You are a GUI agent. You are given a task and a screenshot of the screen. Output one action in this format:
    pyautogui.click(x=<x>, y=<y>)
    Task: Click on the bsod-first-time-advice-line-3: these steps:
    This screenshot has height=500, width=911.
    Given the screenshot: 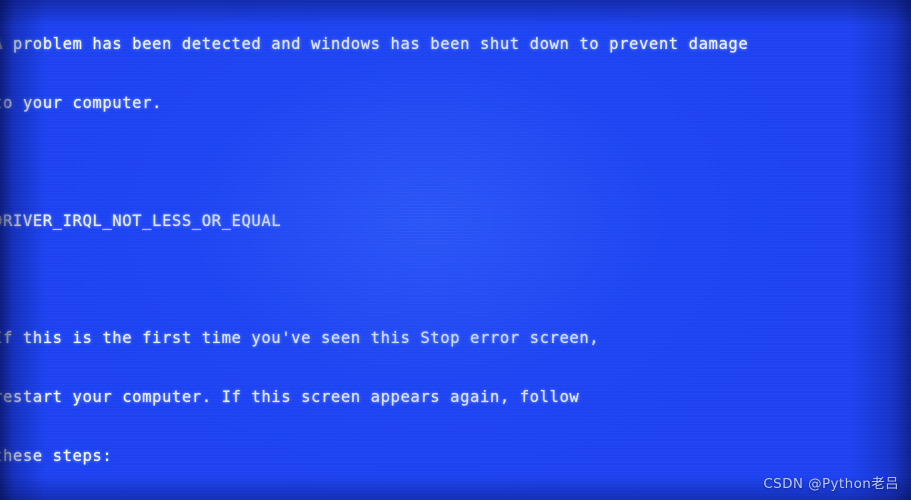 What is the action you would take?
    pyautogui.click(x=56, y=455)
    